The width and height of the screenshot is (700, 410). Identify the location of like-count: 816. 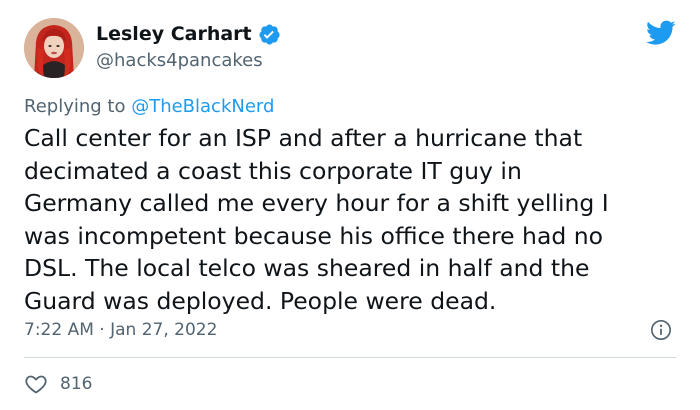
(76, 384).